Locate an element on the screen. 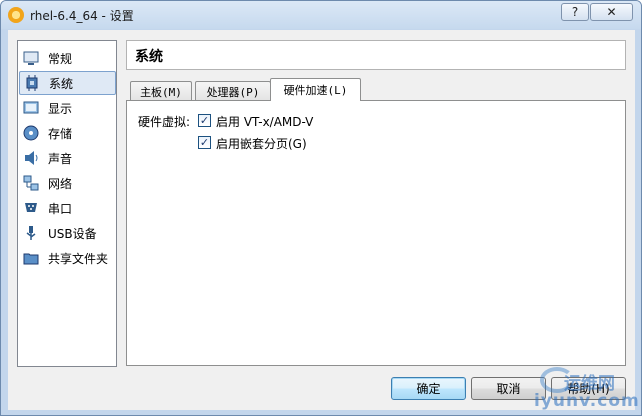  sidebar-item-label: 声音 is located at coordinates (60, 158).